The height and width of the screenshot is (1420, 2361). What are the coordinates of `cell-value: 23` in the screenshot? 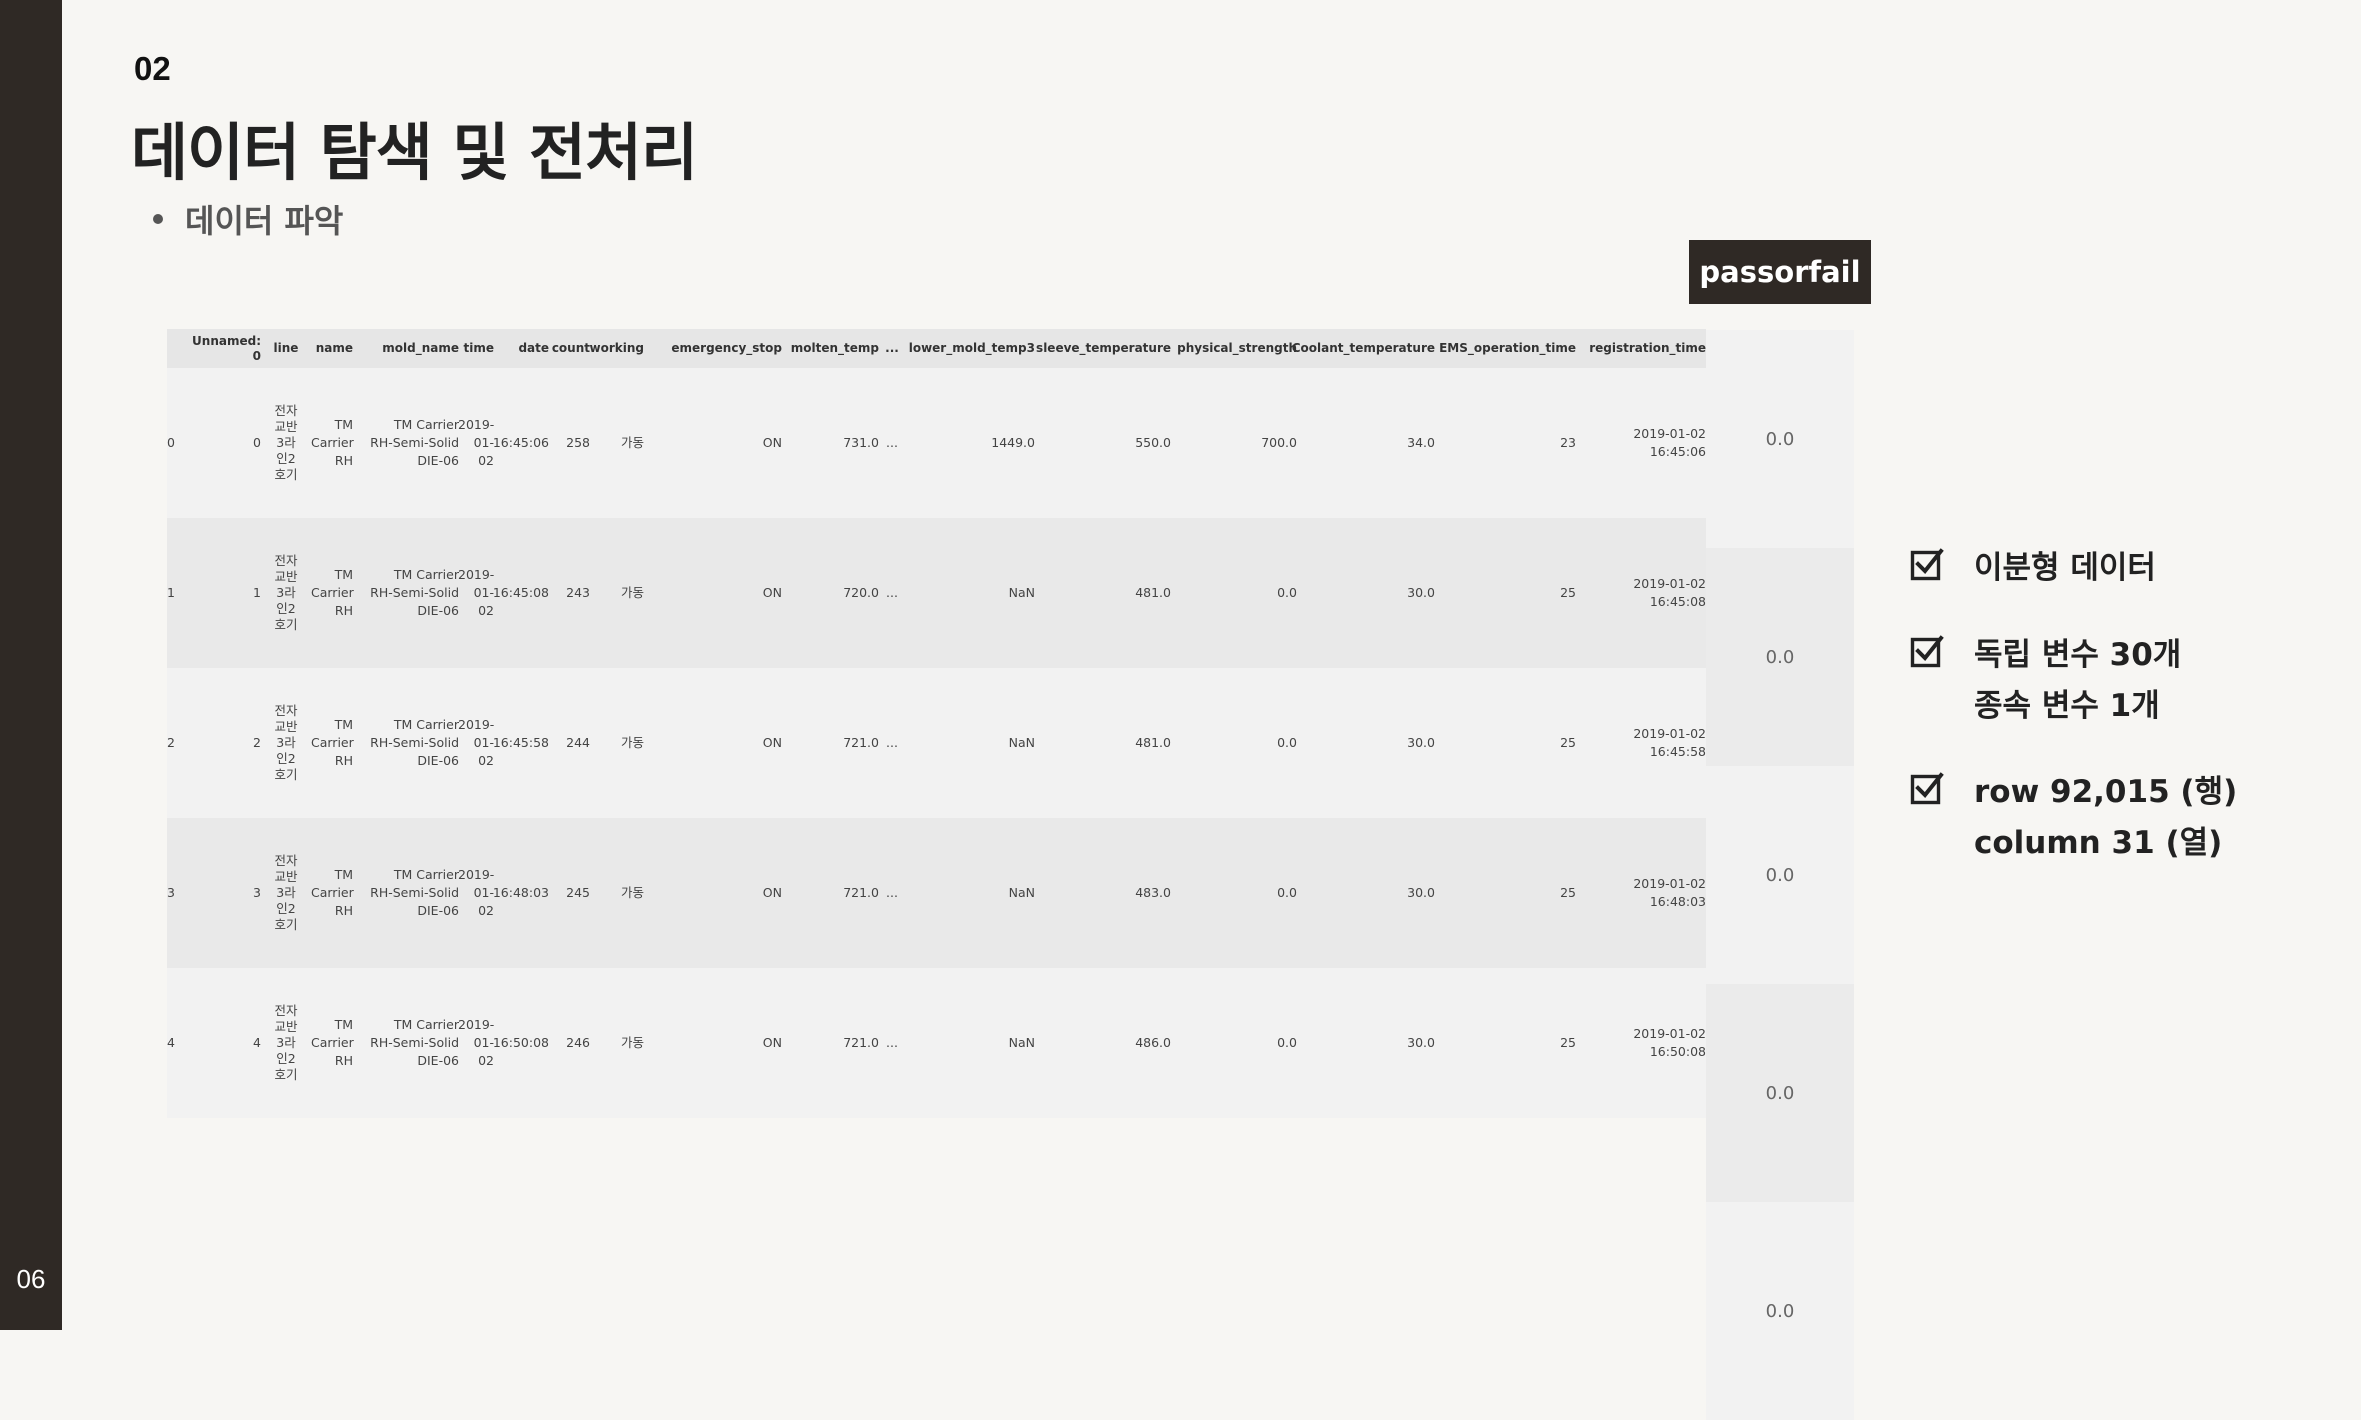 It's located at (1568, 442).